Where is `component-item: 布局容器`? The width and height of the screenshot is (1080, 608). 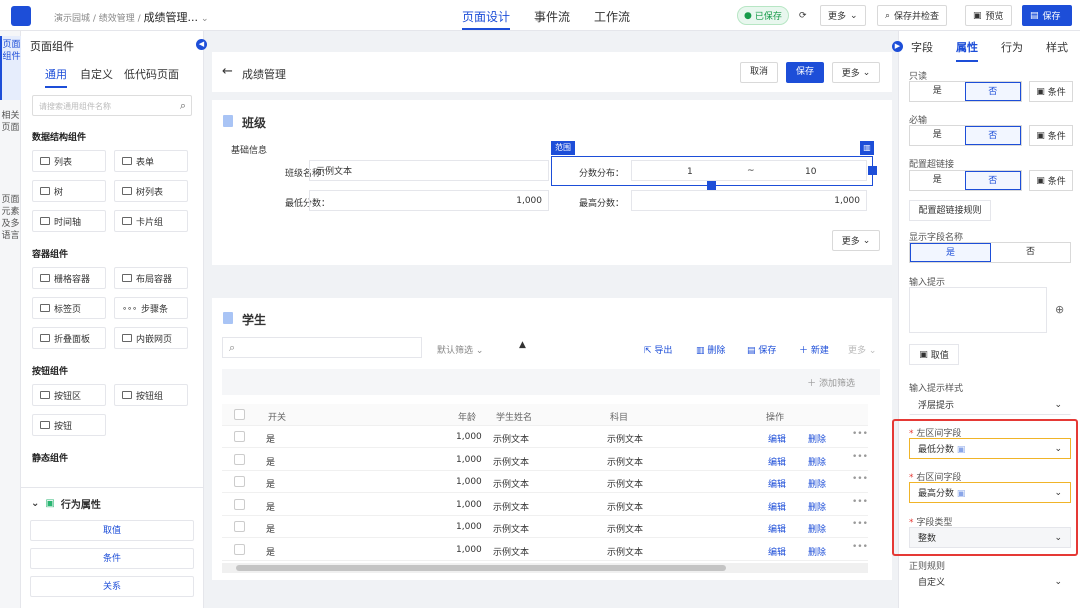 component-item: 布局容器 is located at coordinates (151, 278).